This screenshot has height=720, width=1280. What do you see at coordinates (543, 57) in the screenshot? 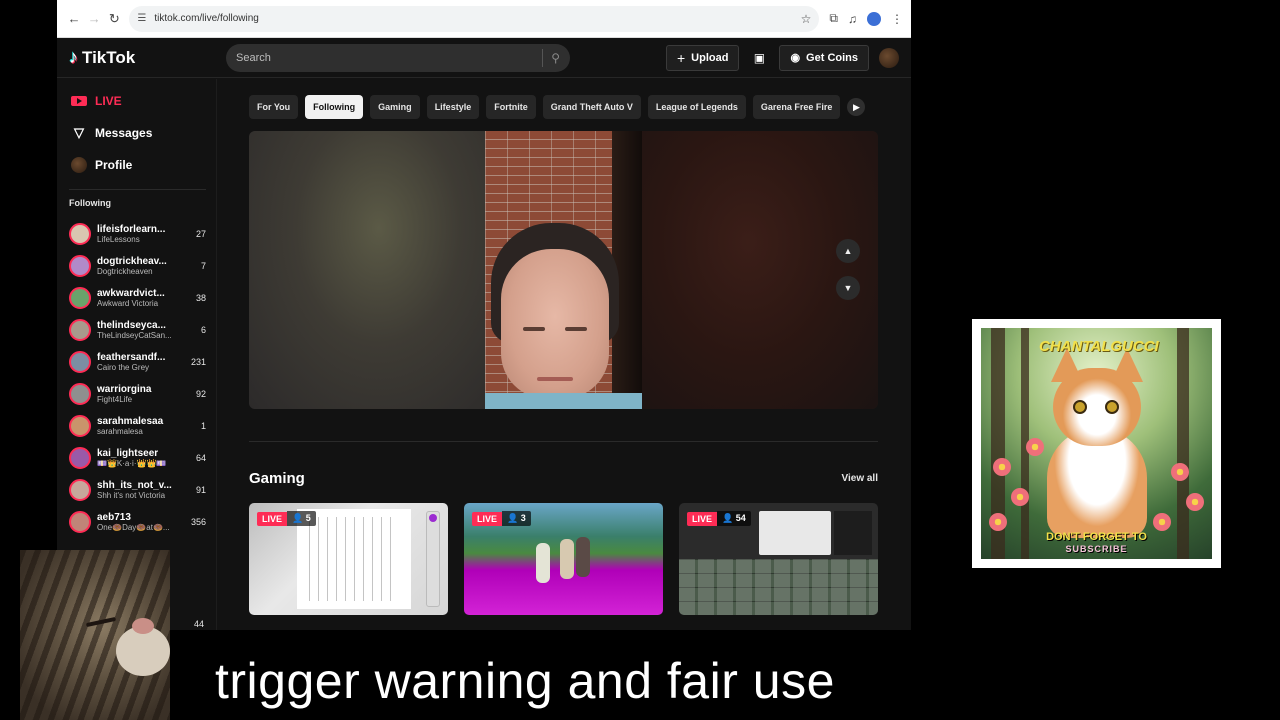
I see `search-divider` at bounding box center [543, 57].